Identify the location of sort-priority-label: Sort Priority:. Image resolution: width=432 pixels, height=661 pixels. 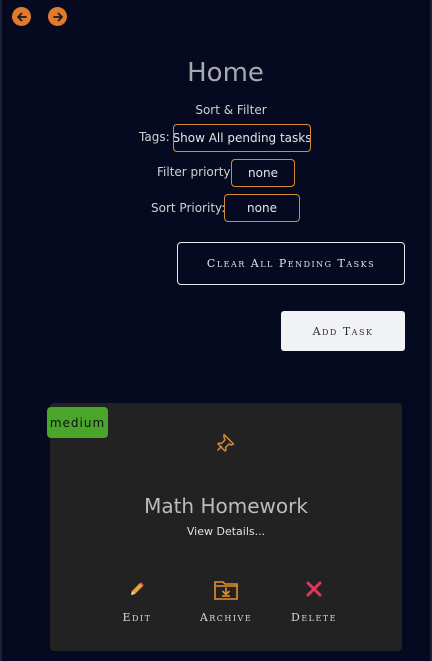
(188, 208).